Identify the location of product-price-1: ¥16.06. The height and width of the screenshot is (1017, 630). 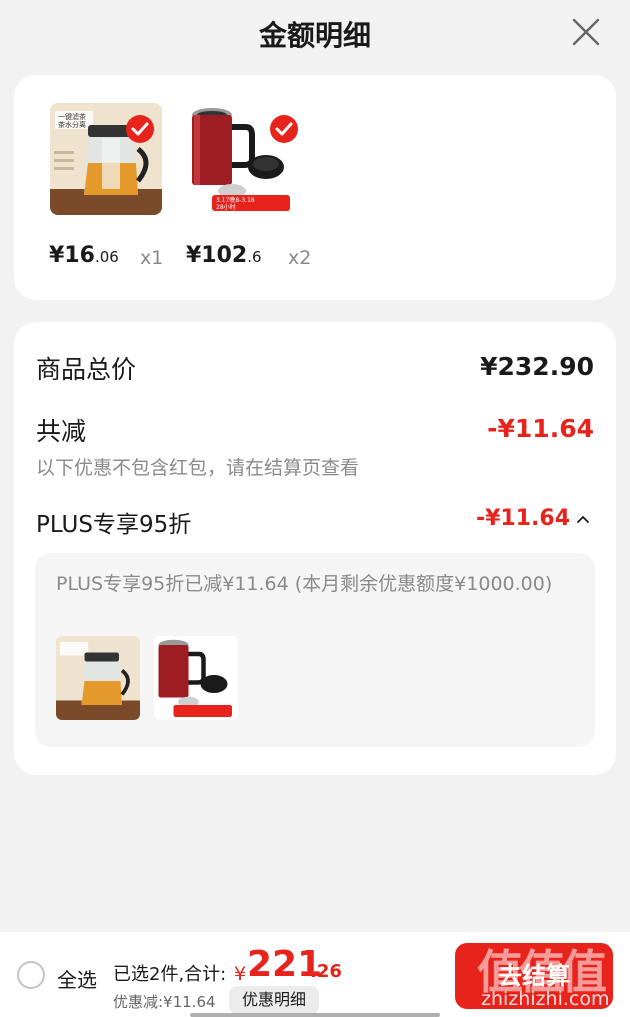
(84, 255).